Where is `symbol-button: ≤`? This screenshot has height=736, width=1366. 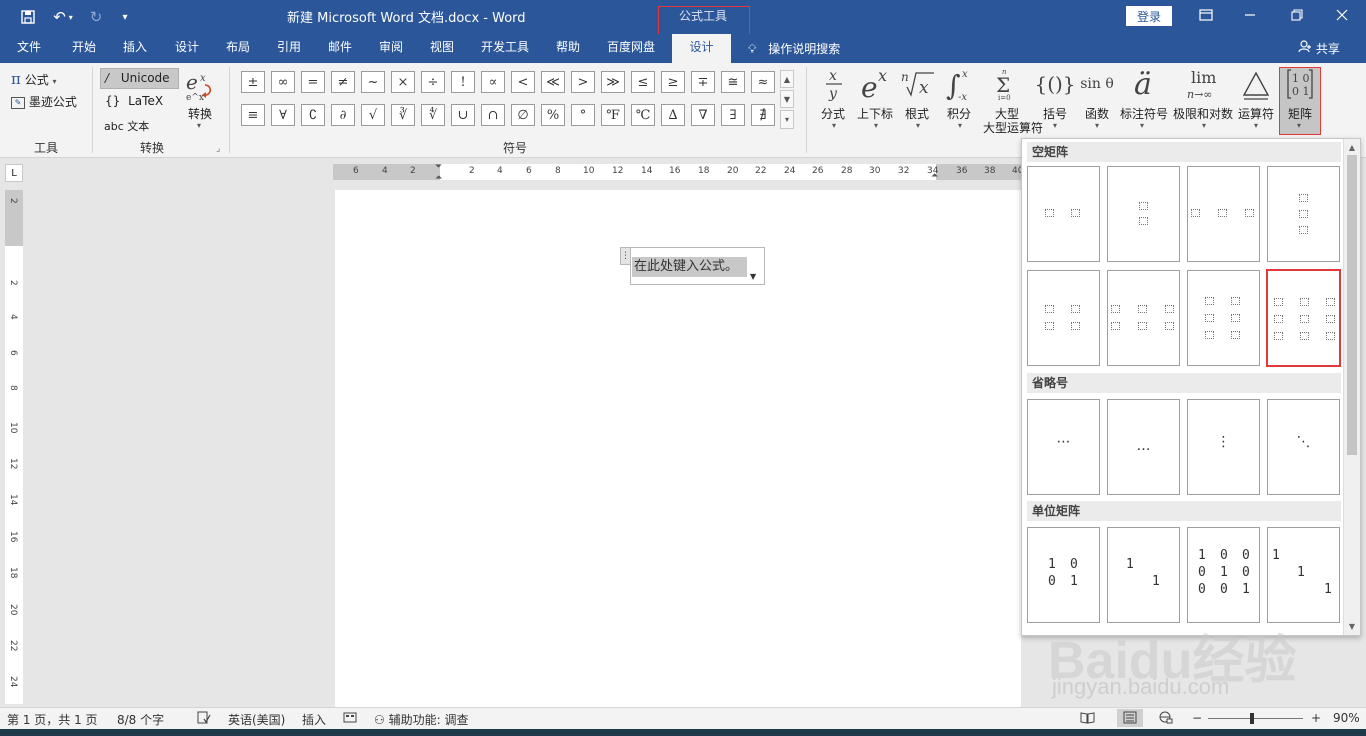 symbol-button: ≤ is located at coordinates (643, 82).